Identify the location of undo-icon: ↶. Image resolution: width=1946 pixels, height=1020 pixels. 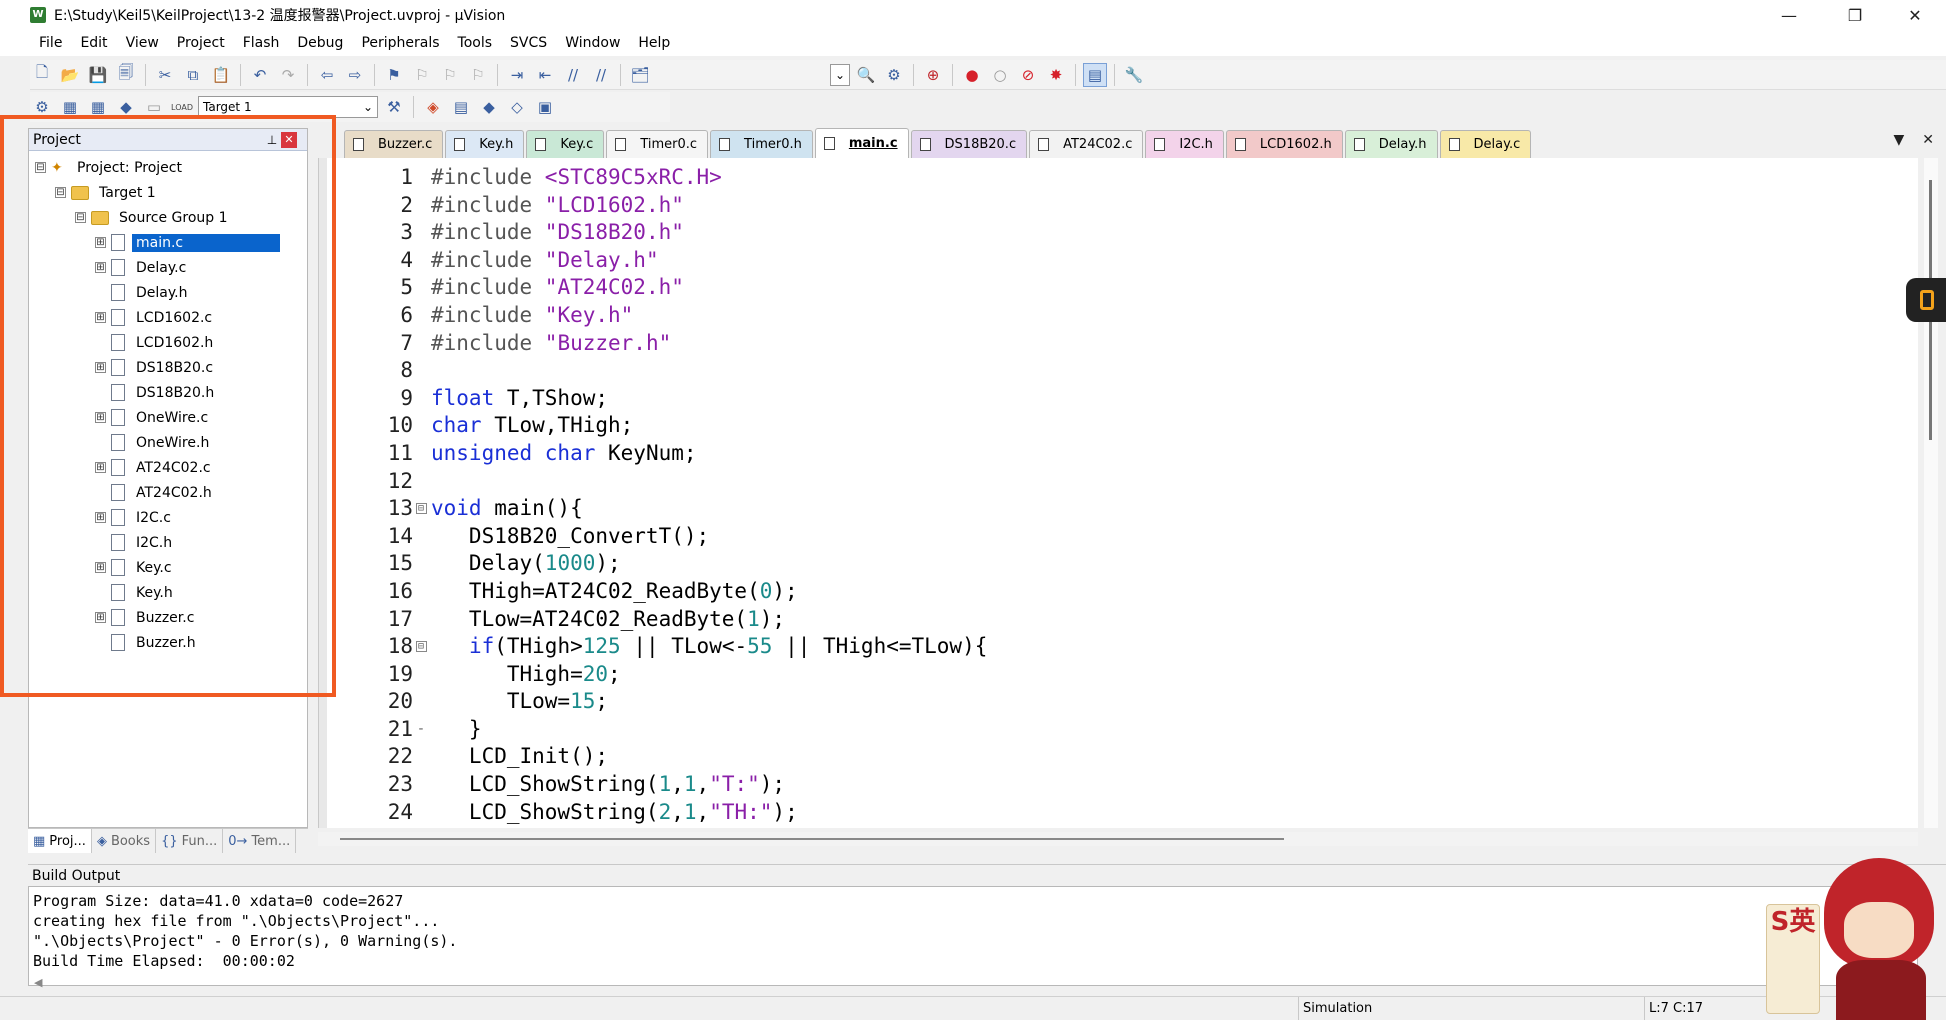
(260, 75).